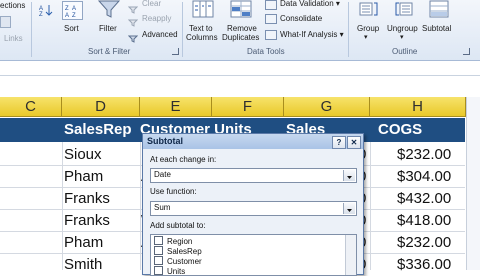 Image resolution: width=480 pixels, height=276 pixels. Describe the element at coordinates (5, 22) in the screenshot. I see `properties-icon` at that location.